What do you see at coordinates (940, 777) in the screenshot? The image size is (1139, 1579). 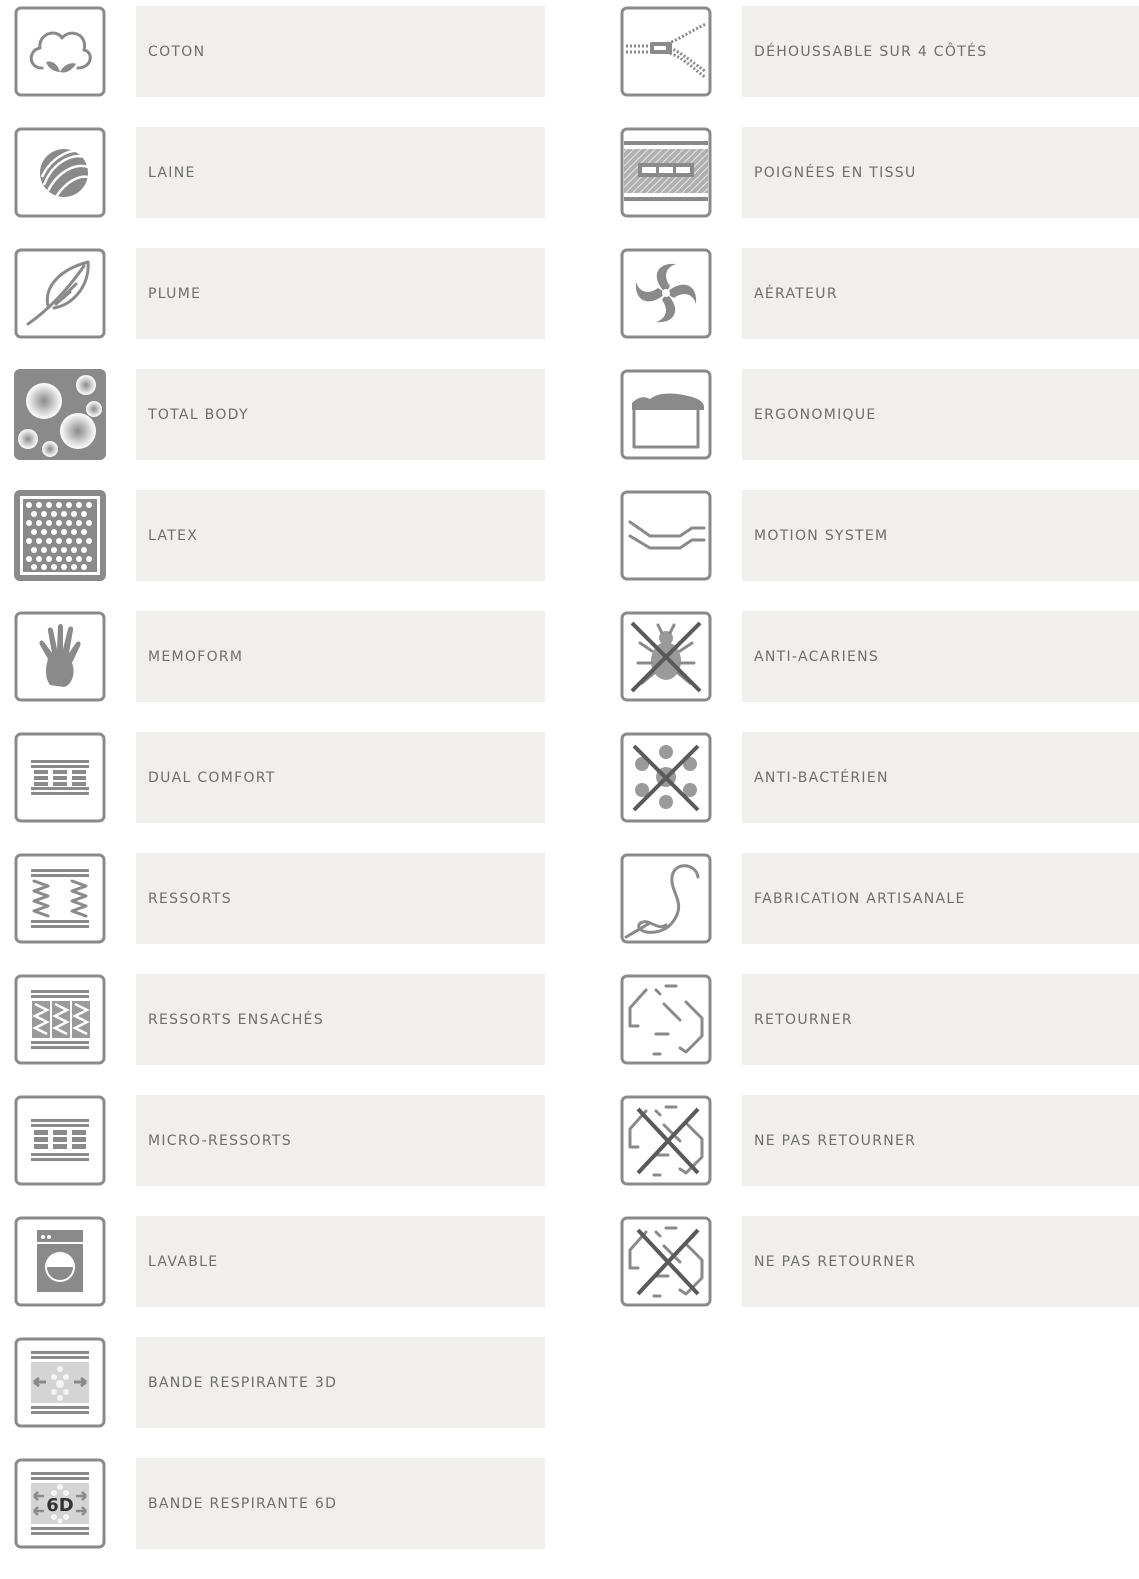 I see `label-box: ANTI-BACTÉRIEN` at bounding box center [940, 777].